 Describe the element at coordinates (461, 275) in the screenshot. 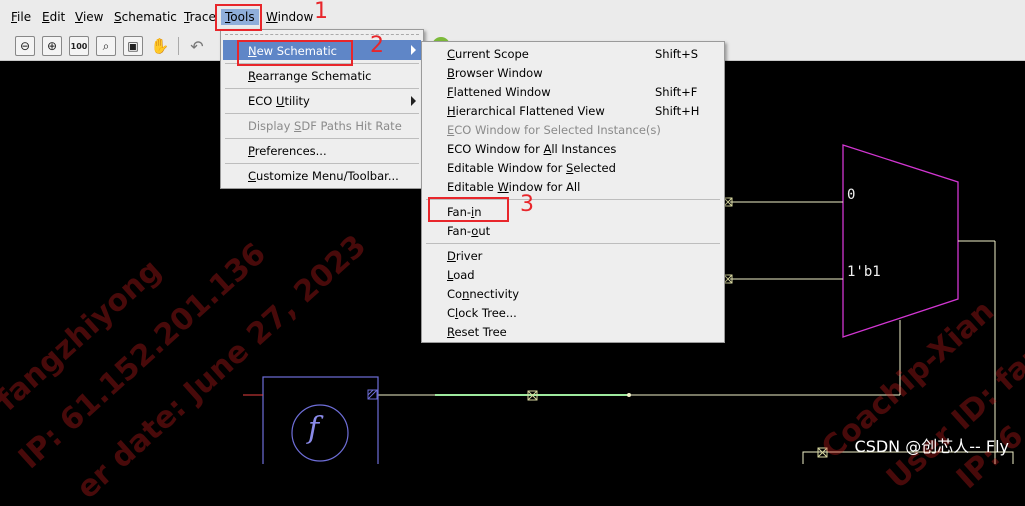

I see `menu-item-load: Load` at that location.